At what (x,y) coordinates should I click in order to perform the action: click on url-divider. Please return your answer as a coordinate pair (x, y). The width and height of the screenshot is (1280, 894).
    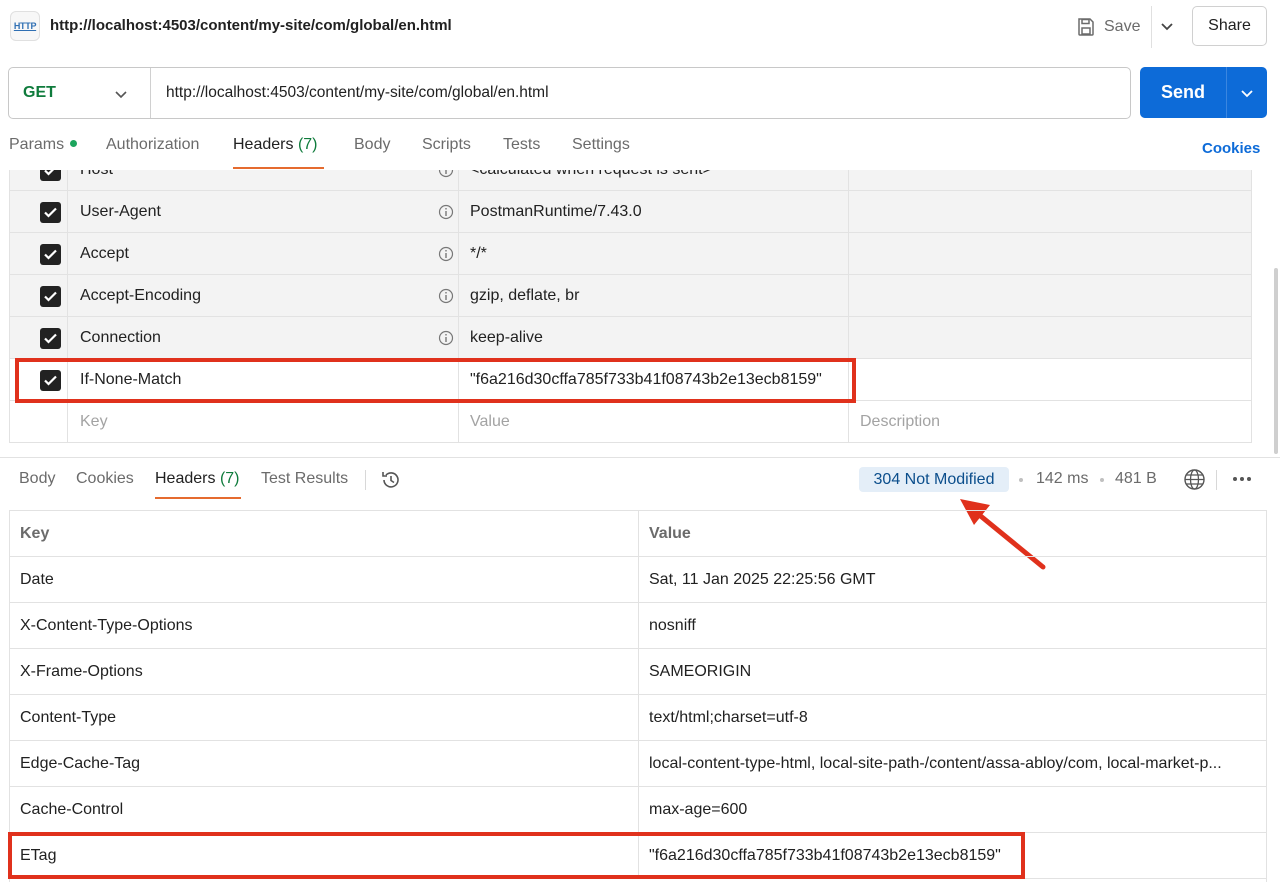
    Looking at the image, I should click on (150, 93).